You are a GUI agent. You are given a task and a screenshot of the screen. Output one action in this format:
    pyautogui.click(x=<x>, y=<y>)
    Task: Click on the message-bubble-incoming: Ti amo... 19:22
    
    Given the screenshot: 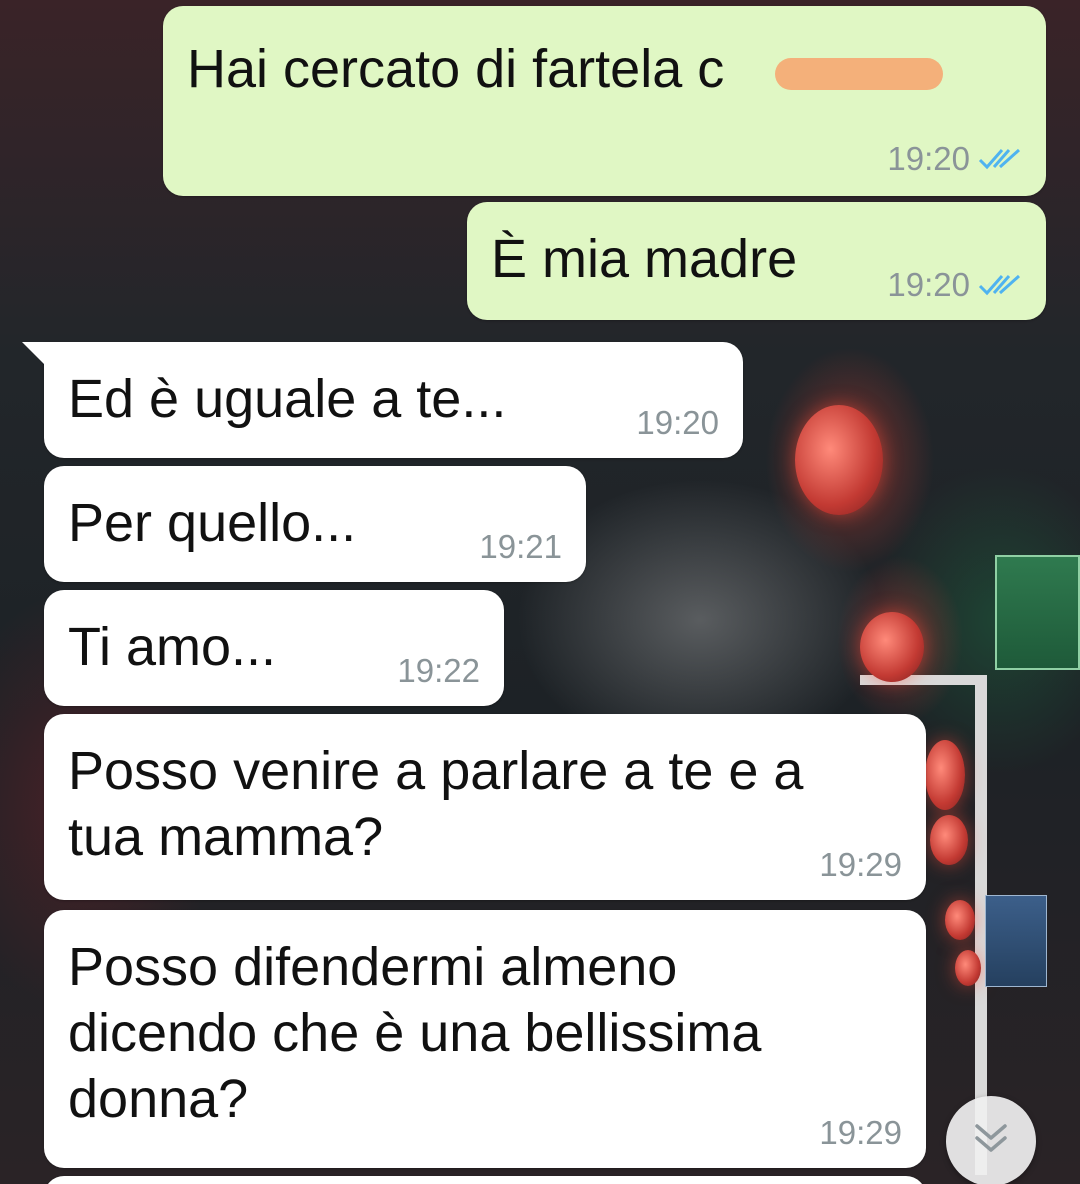 What is the action you would take?
    pyautogui.click(x=274, y=648)
    